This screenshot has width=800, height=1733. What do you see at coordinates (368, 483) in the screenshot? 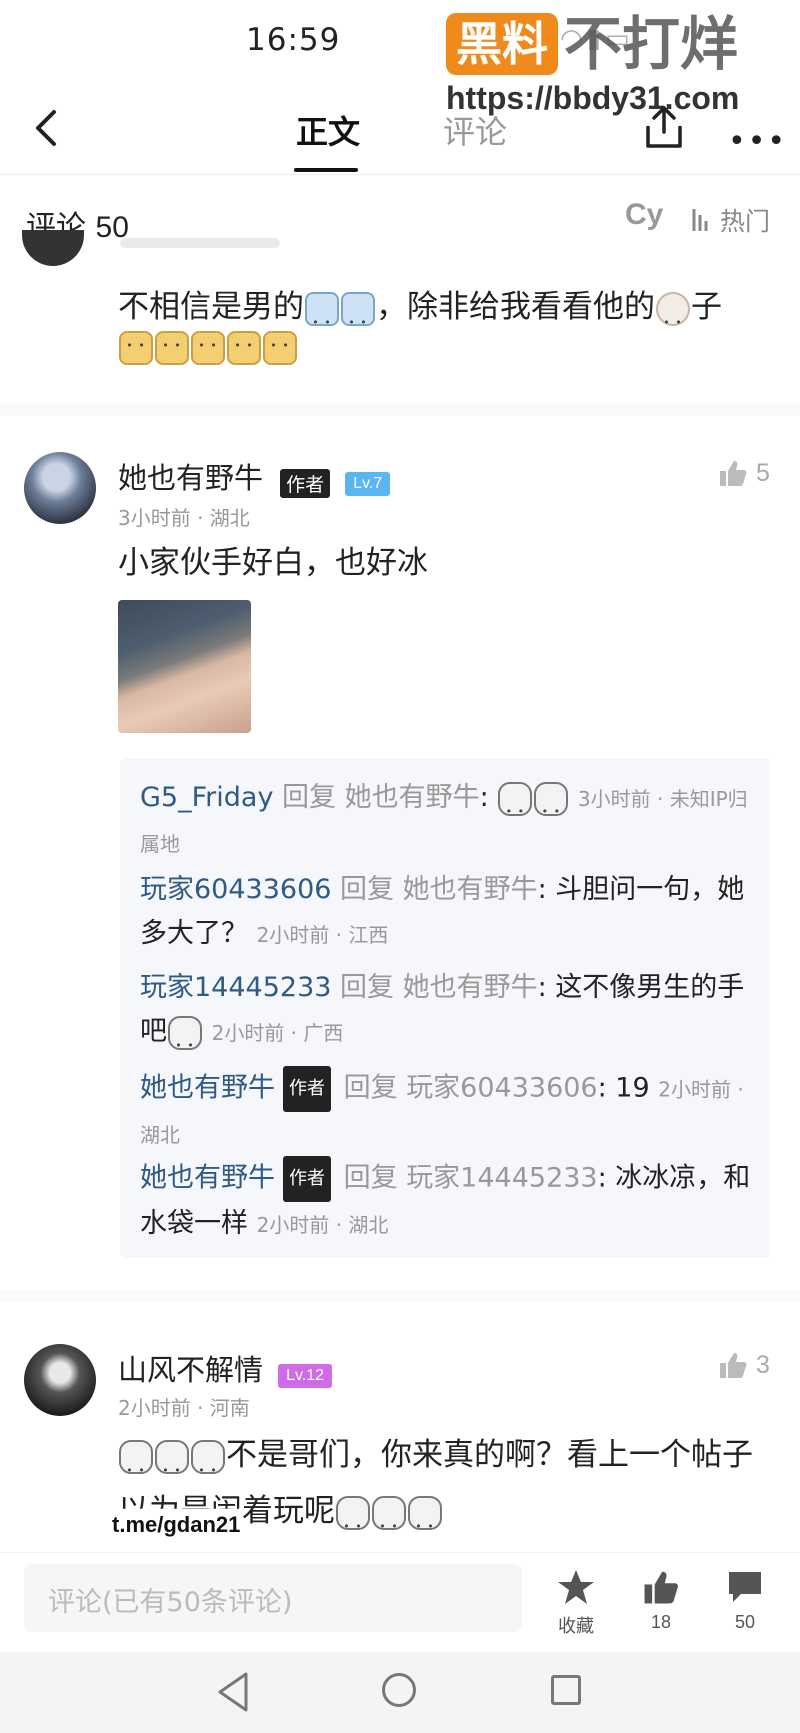
I see `level-badge: Lv.7` at bounding box center [368, 483].